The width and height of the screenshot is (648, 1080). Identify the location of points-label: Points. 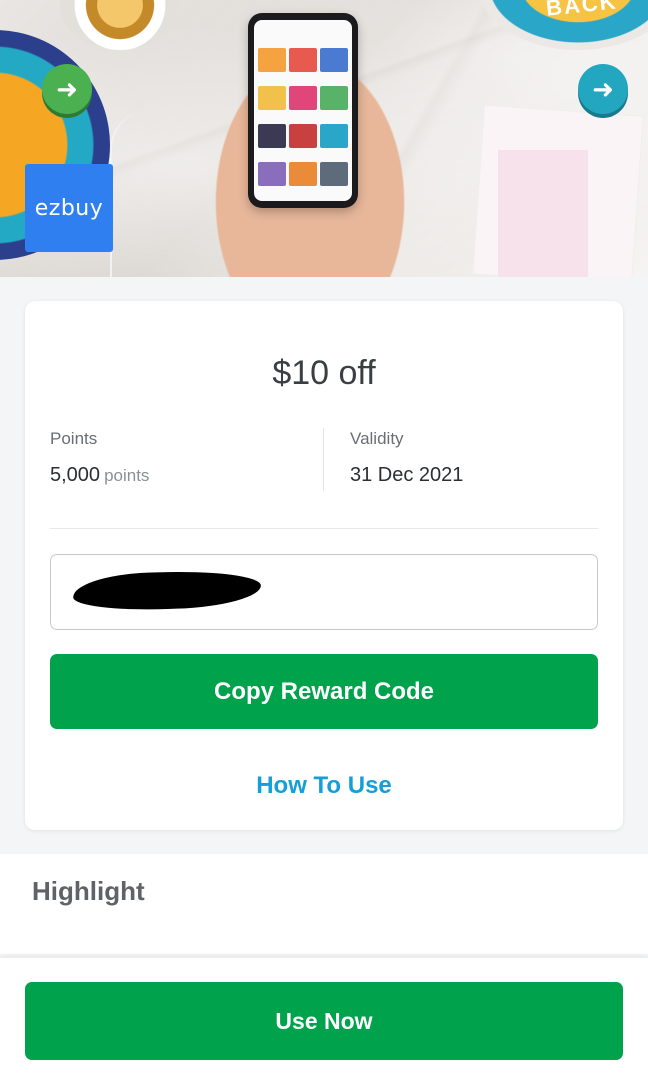
(74, 438).